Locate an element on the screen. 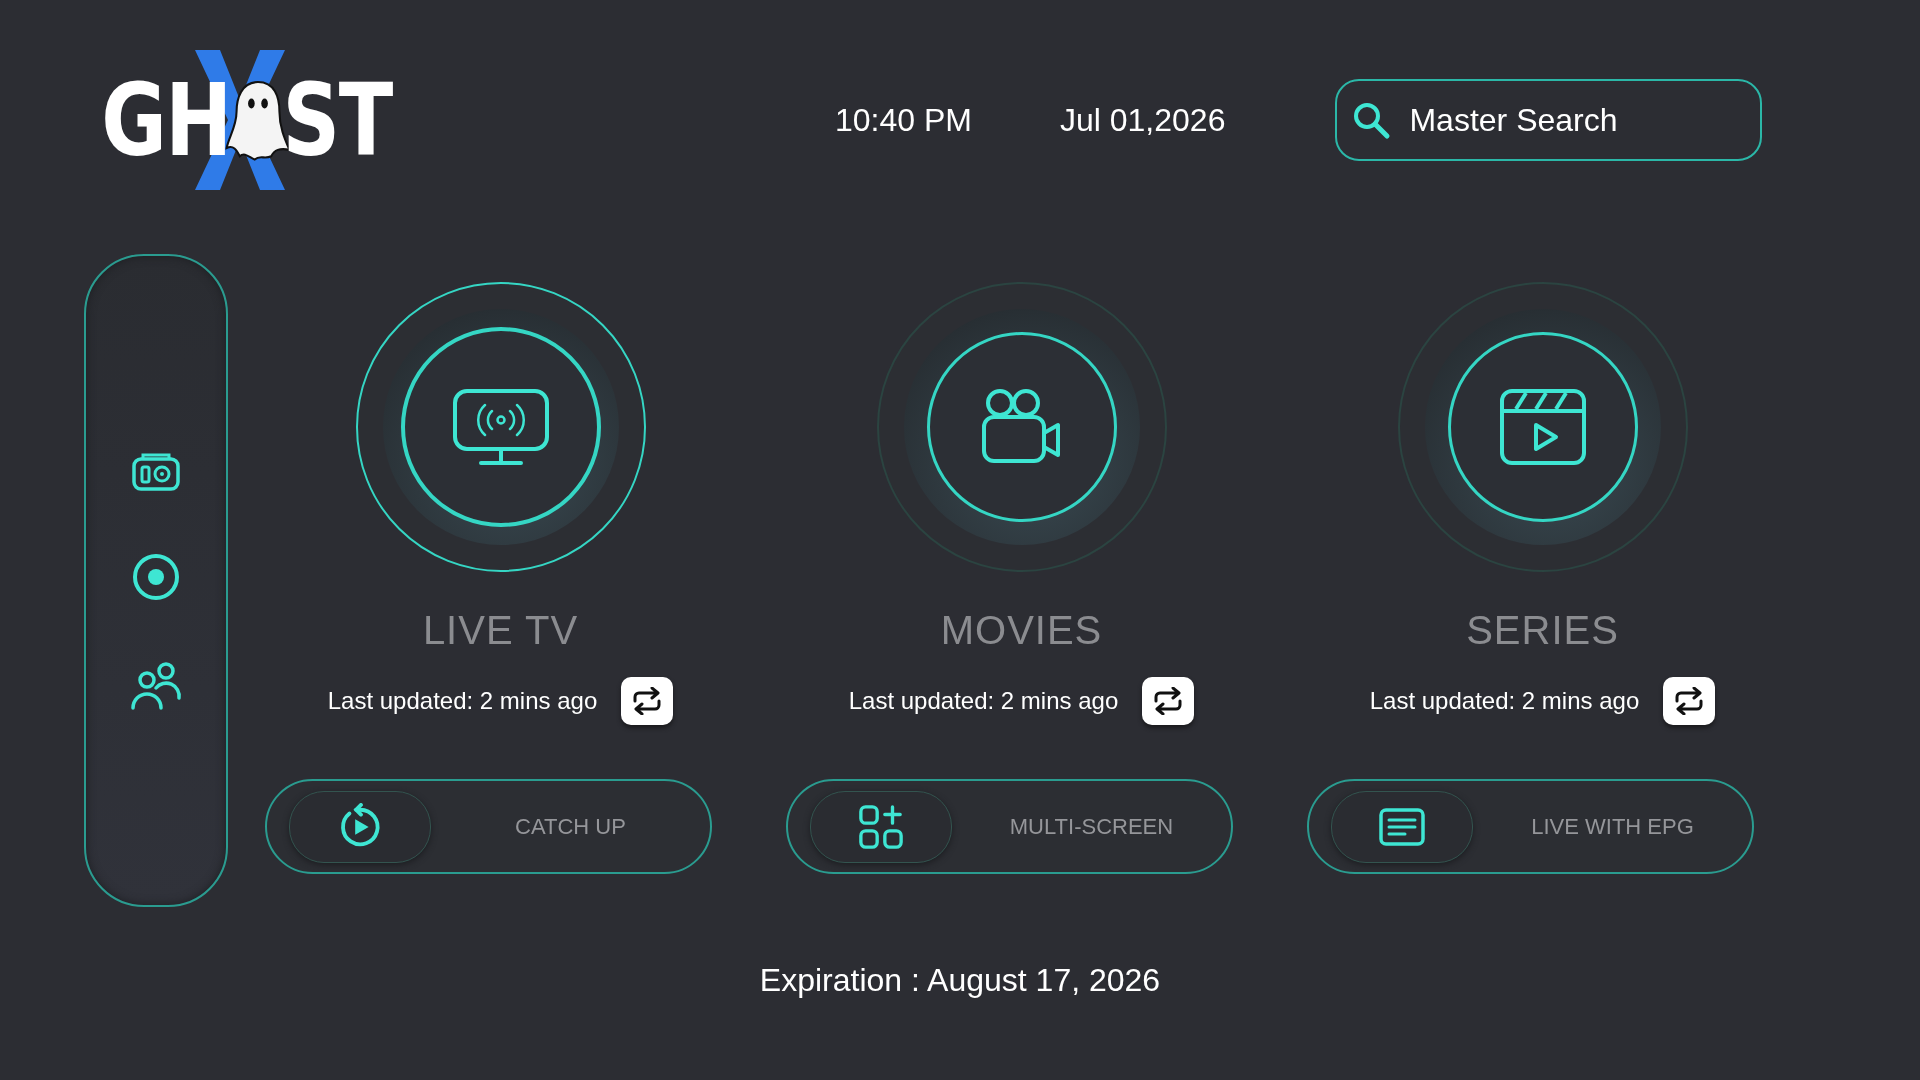 This screenshot has width=1920, height=1080. search-icon is located at coordinates (1371, 120).